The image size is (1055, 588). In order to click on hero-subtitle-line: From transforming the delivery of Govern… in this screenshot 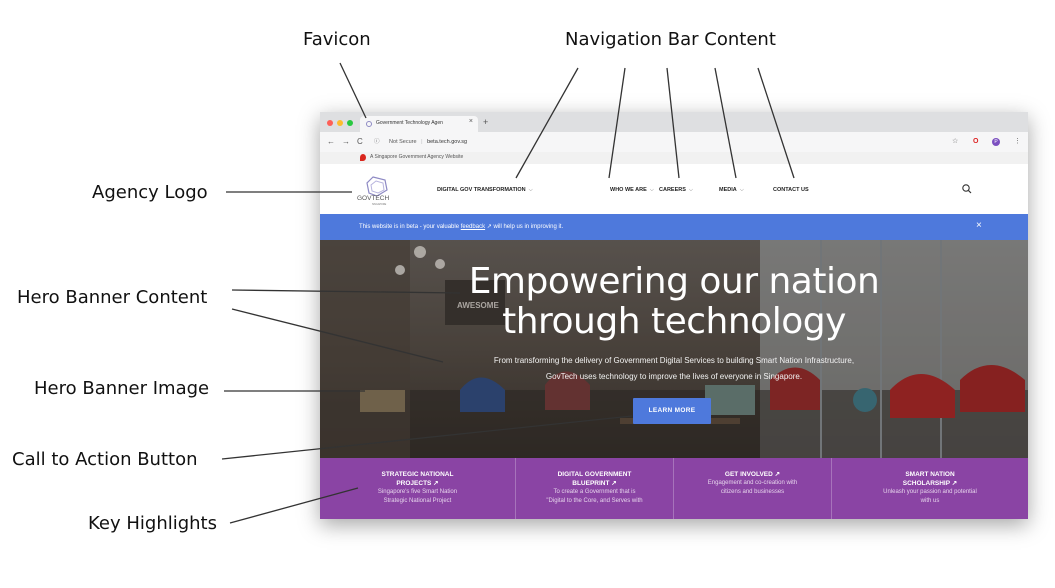, I will do `click(674, 360)`.